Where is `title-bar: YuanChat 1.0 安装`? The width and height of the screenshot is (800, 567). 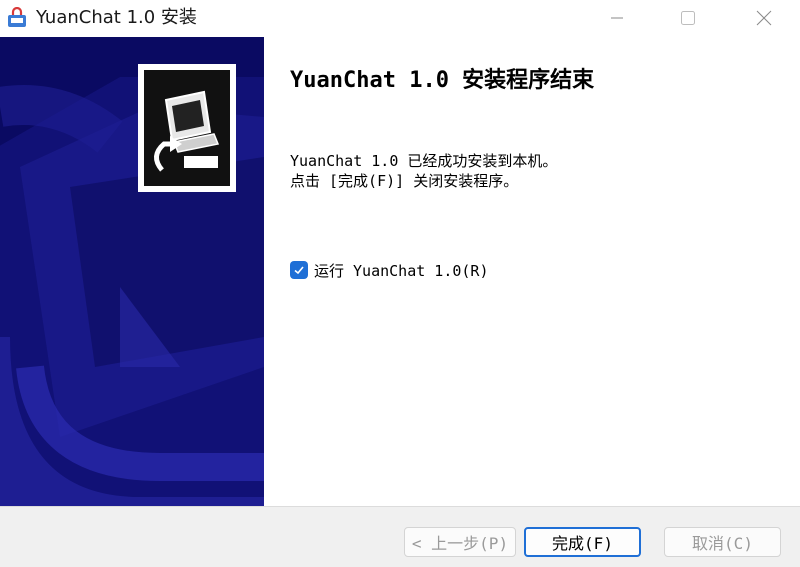
title-bar: YuanChat 1.0 安装 is located at coordinates (400, 18).